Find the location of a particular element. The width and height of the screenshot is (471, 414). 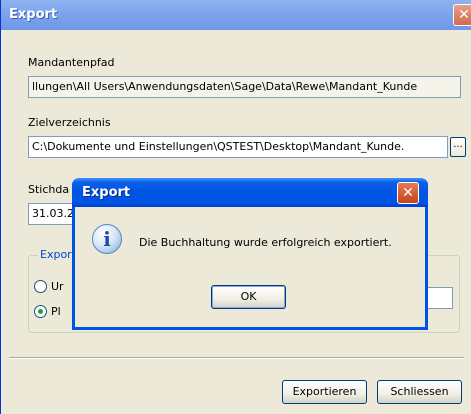

stichdatum-field: 31.03.2 is located at coordinates (52, 214).